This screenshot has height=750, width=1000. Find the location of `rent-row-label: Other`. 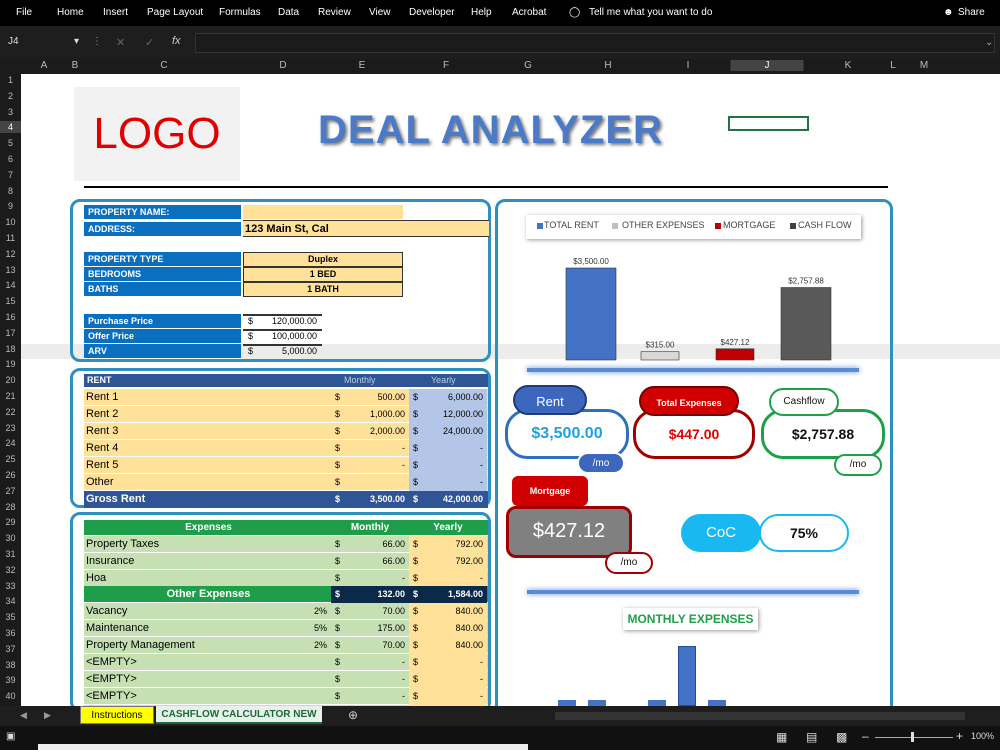

rent-row-label: Other is located at coordinates (207, 482).